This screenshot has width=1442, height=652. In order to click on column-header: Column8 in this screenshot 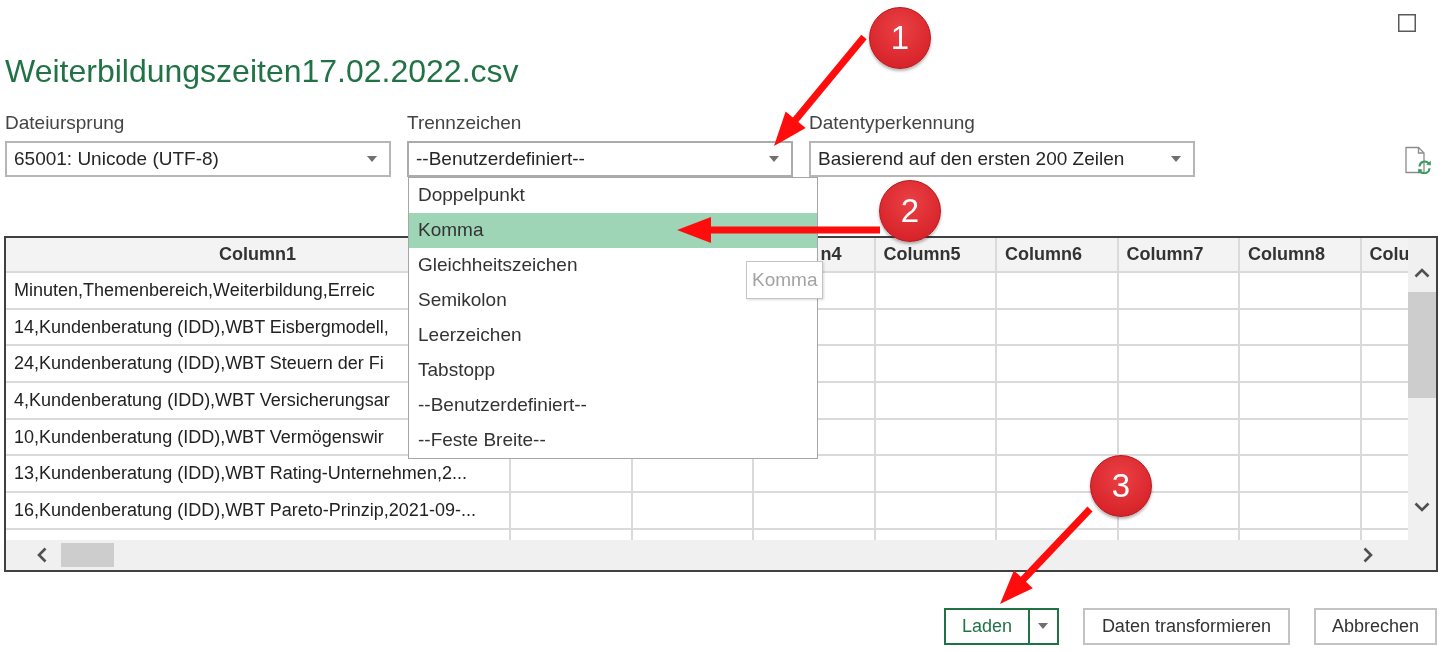, I will do `click(1301, 255)`.